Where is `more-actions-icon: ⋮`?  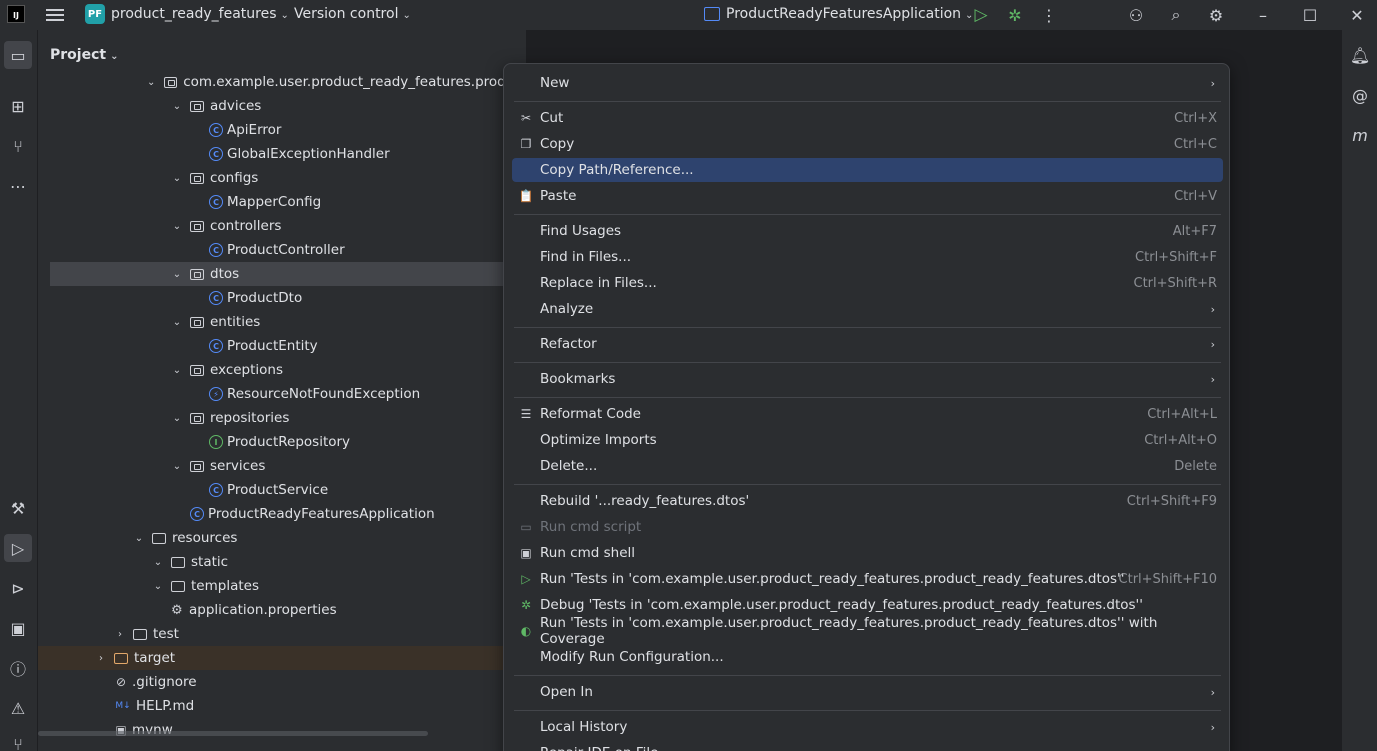 more-actions-icon: ⋮ is located at coordinates (1049, 15).